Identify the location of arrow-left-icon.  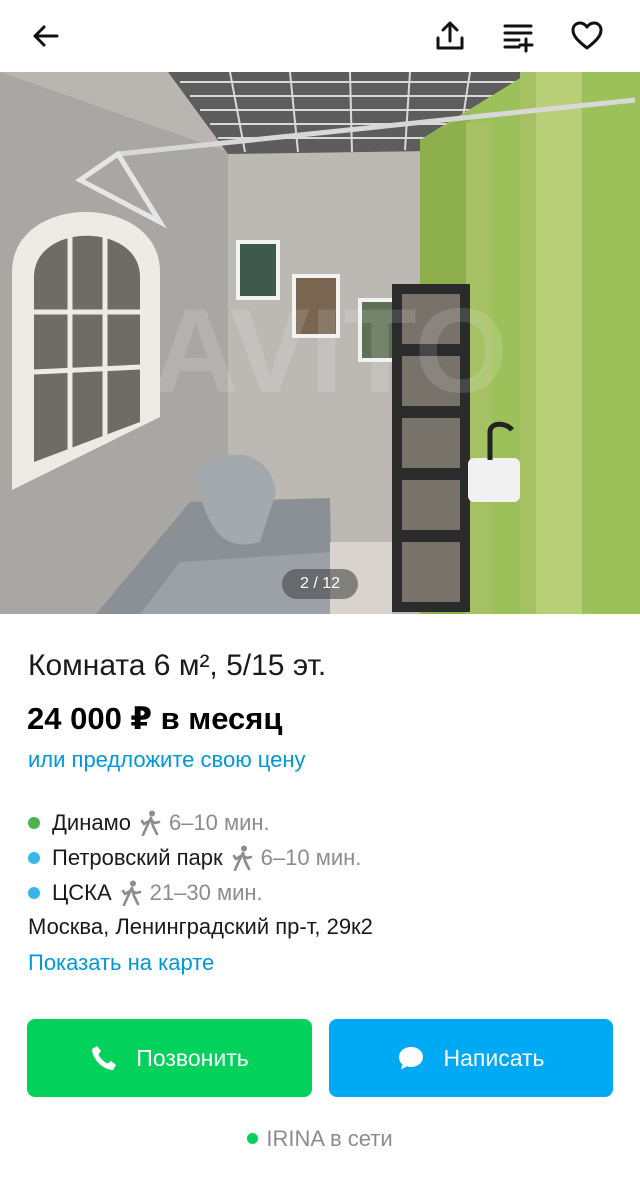
(46, 36).